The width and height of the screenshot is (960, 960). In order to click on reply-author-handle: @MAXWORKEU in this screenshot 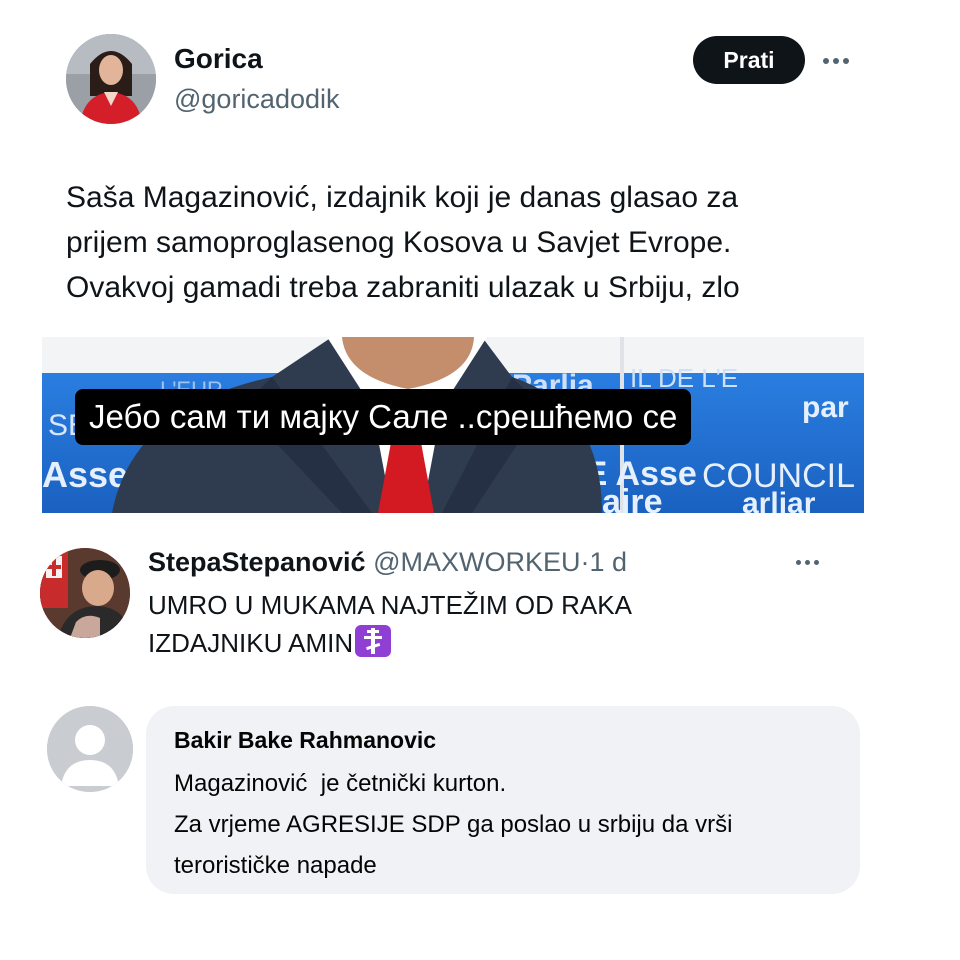, I will do `click(476, 562)`.